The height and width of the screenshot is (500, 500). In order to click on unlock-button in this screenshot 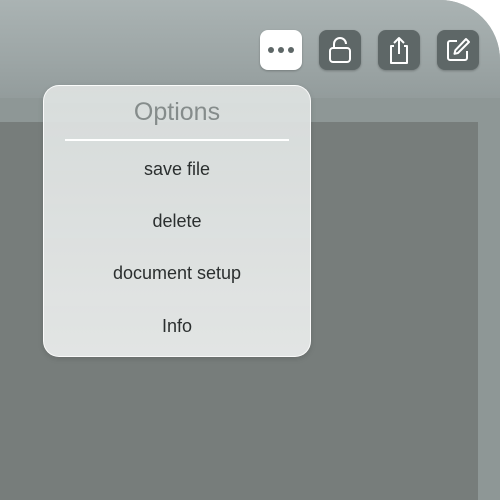, I will do `click(340, 50)`.